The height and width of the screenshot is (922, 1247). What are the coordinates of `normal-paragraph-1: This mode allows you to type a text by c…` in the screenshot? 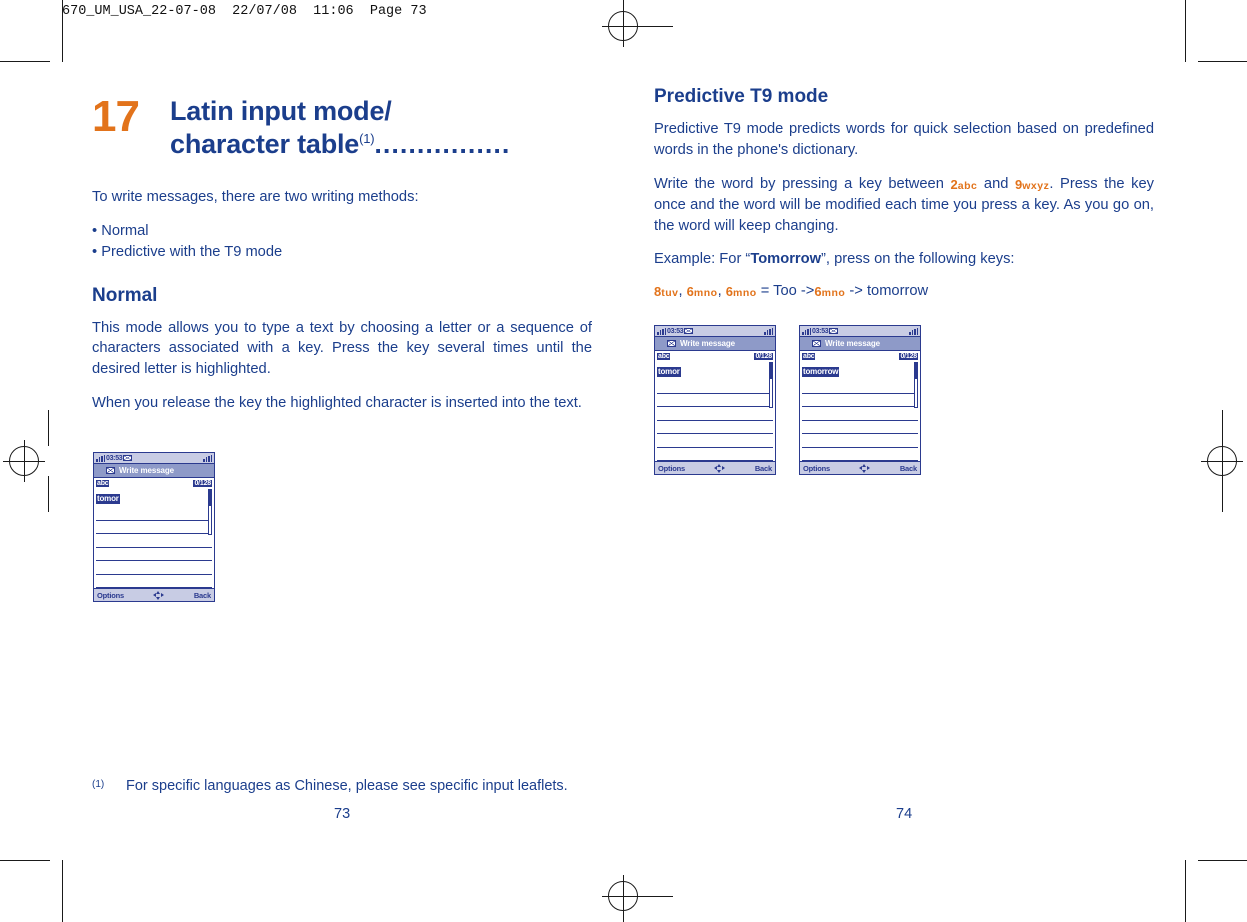 It's located at (342, 348).